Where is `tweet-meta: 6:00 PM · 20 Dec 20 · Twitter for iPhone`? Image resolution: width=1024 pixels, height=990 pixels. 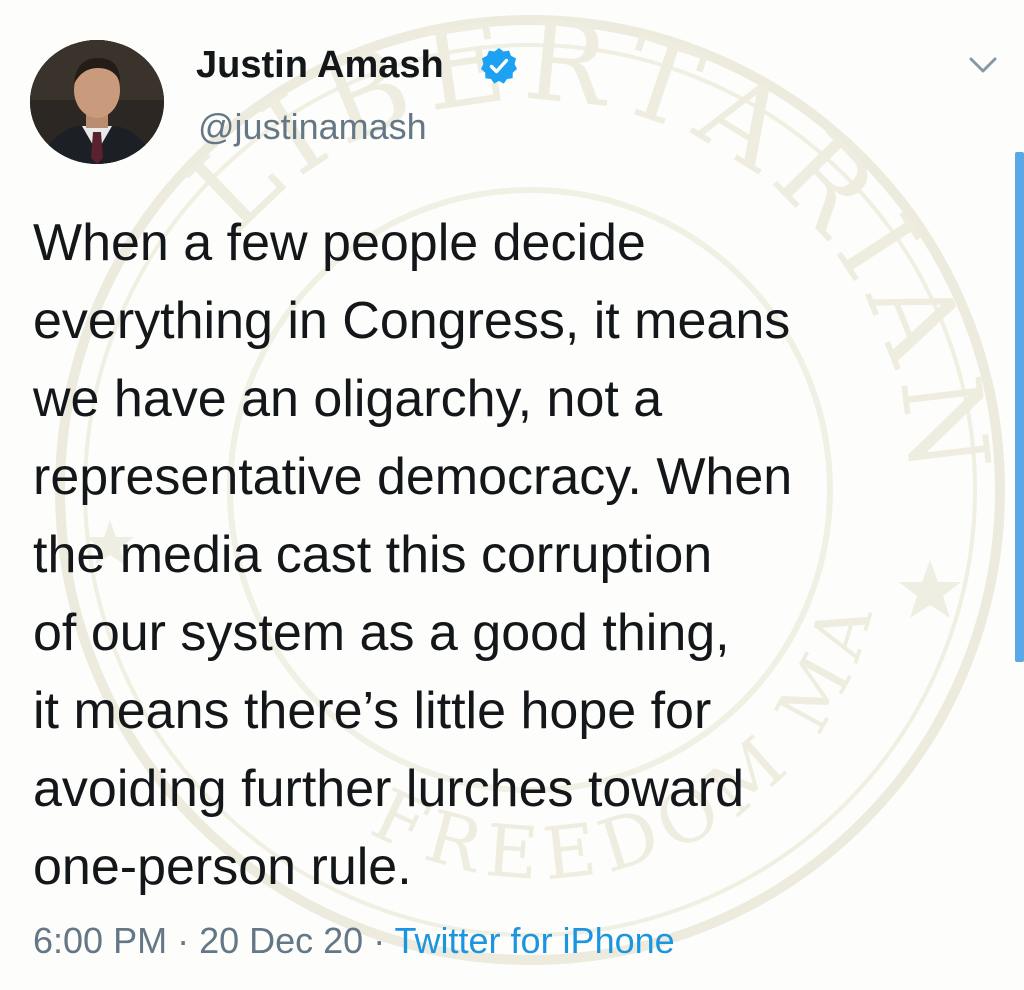
tweet-meta: 6:00 PM · 20 Dec 20 · Twitter for iPhone is located at coordinates (354, 941).